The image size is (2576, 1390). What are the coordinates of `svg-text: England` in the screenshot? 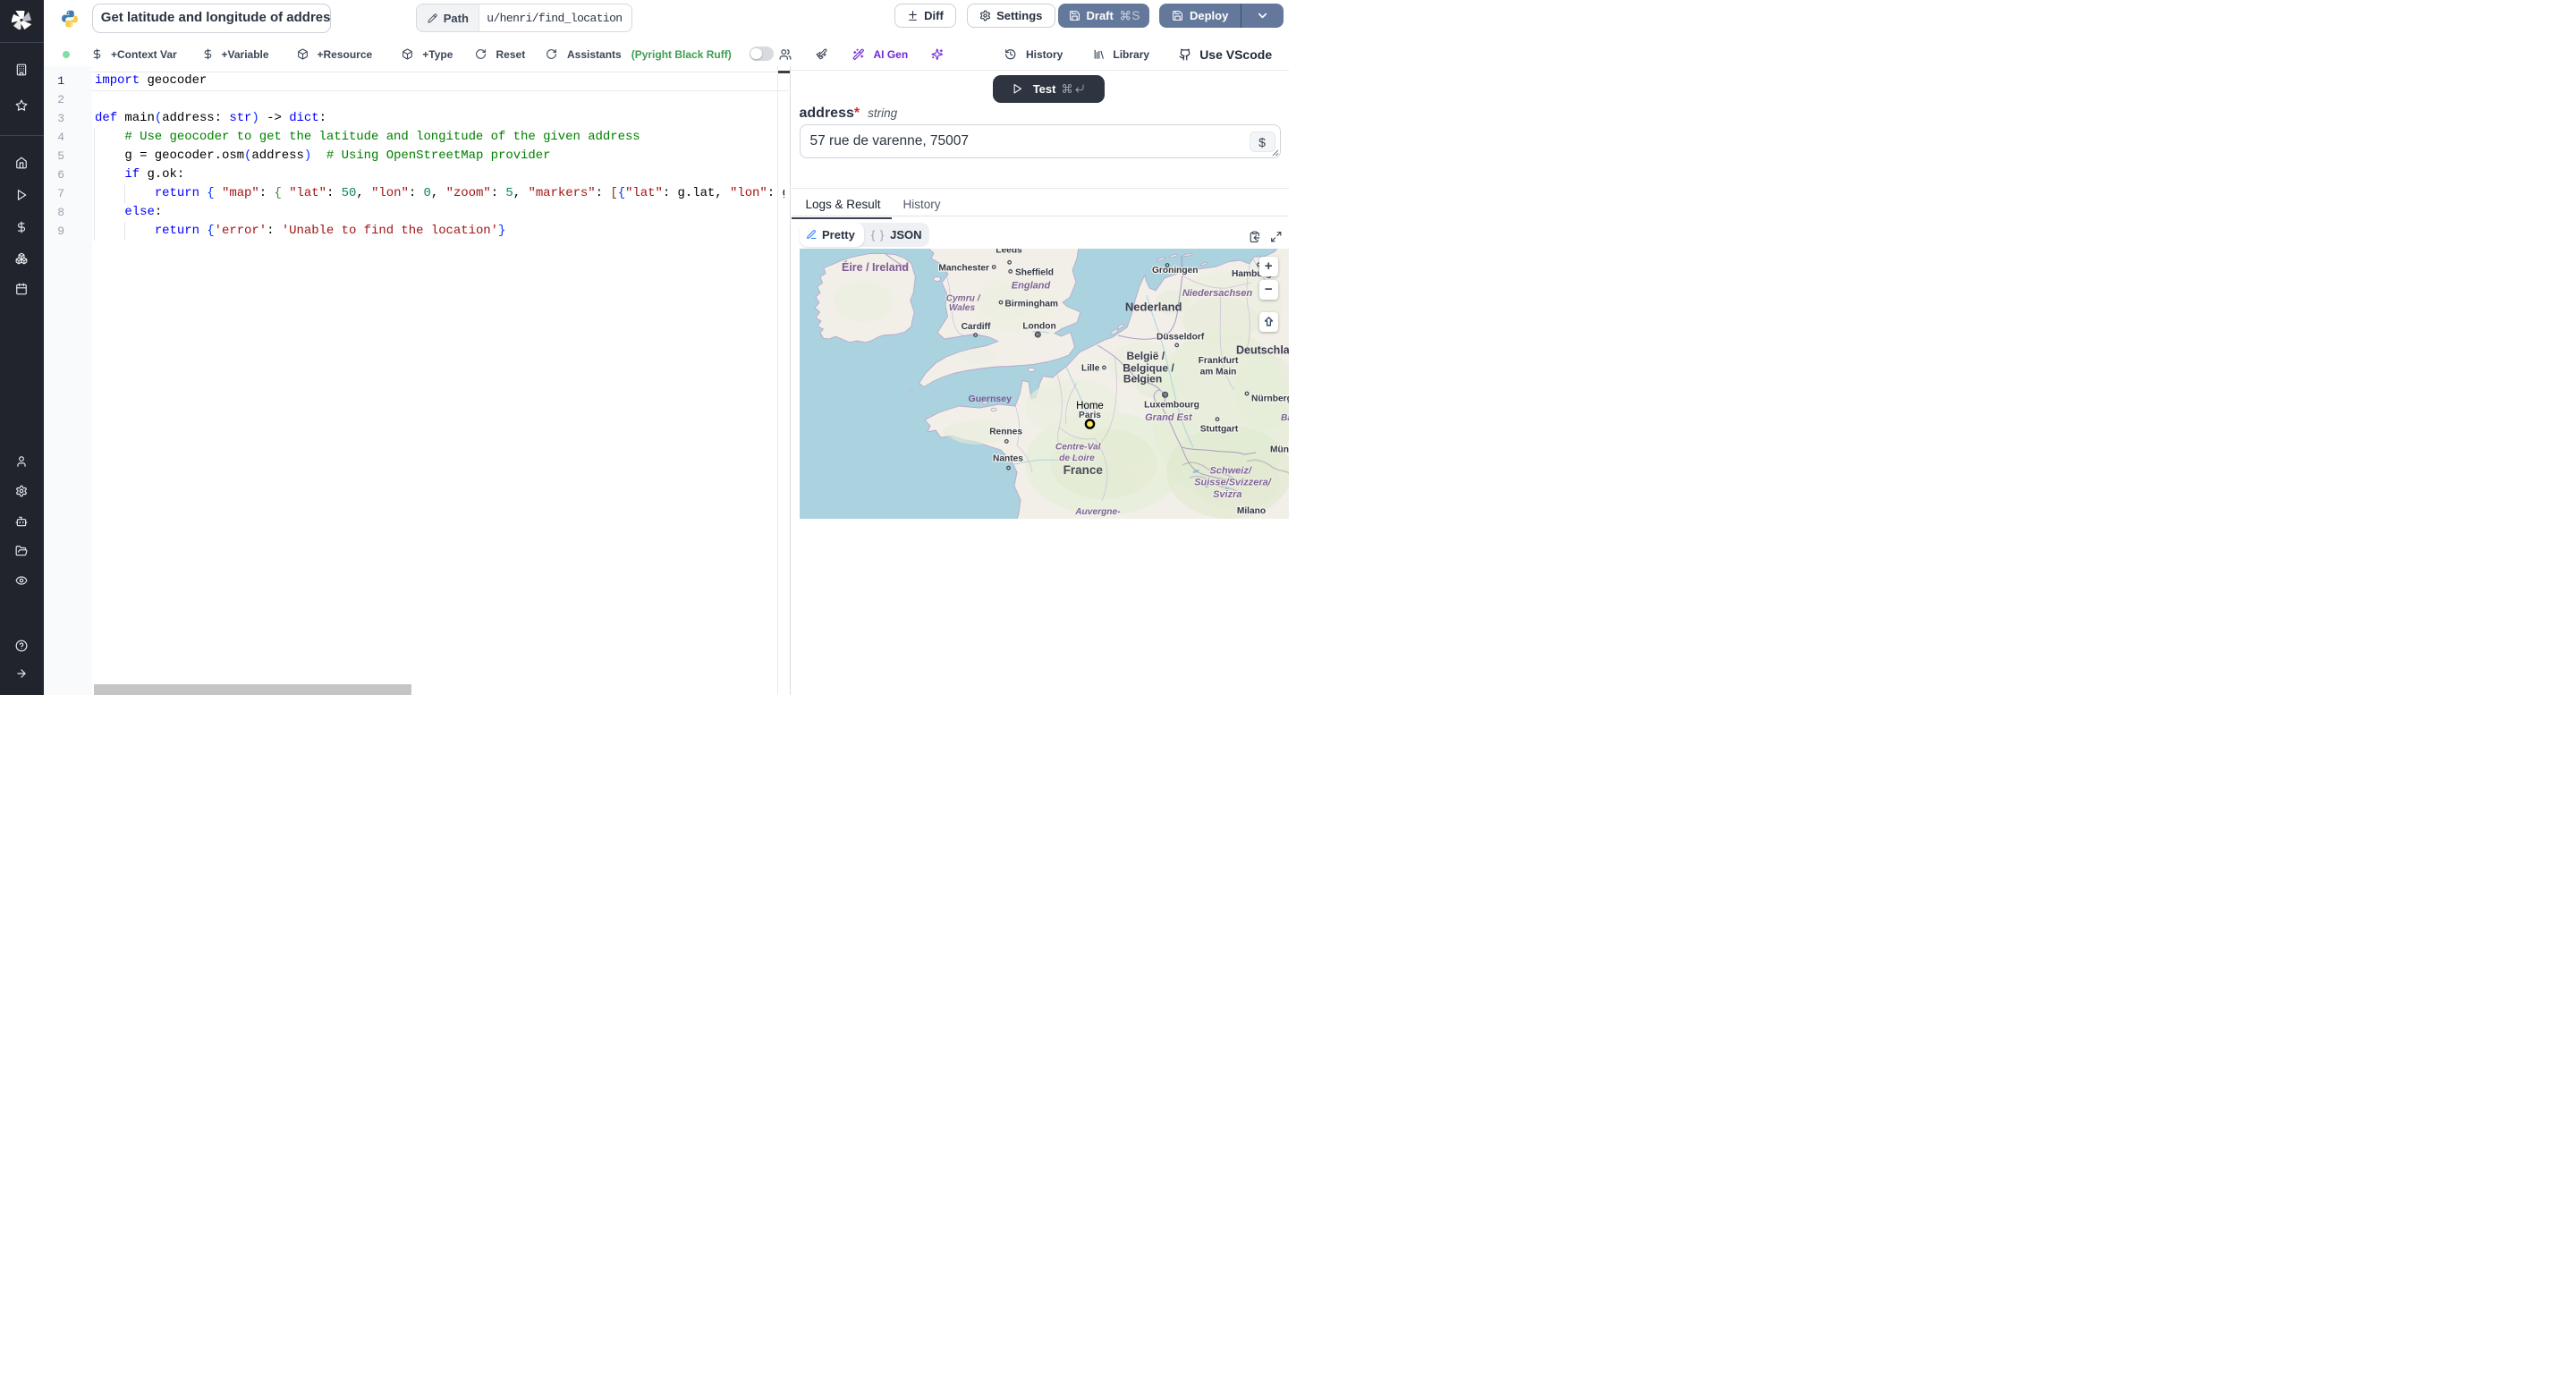 It's located at (1030, 285).